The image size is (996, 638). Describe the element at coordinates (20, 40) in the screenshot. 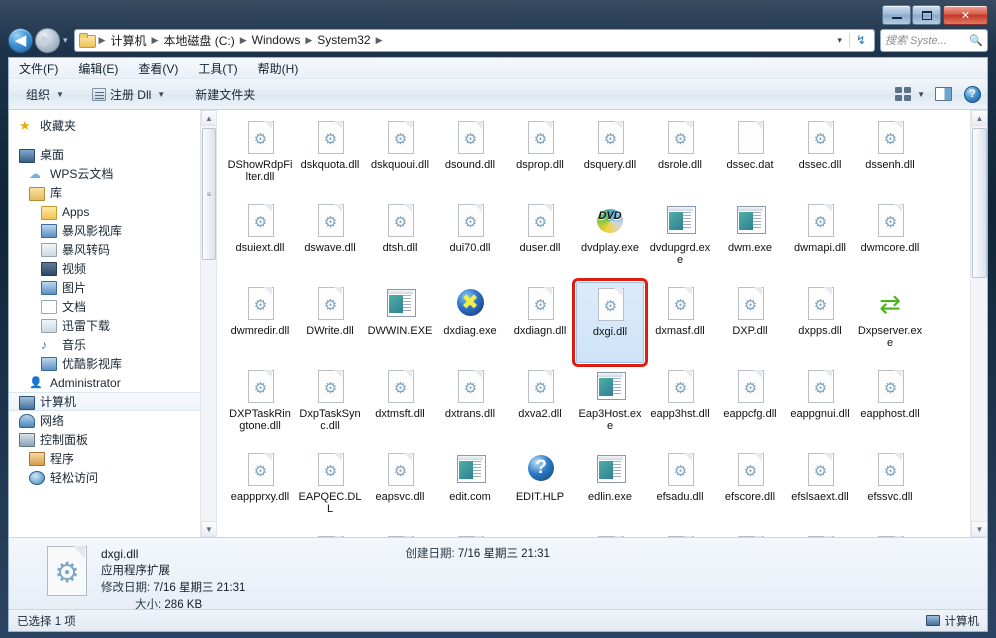

I see `back-button: ◀` at that location.